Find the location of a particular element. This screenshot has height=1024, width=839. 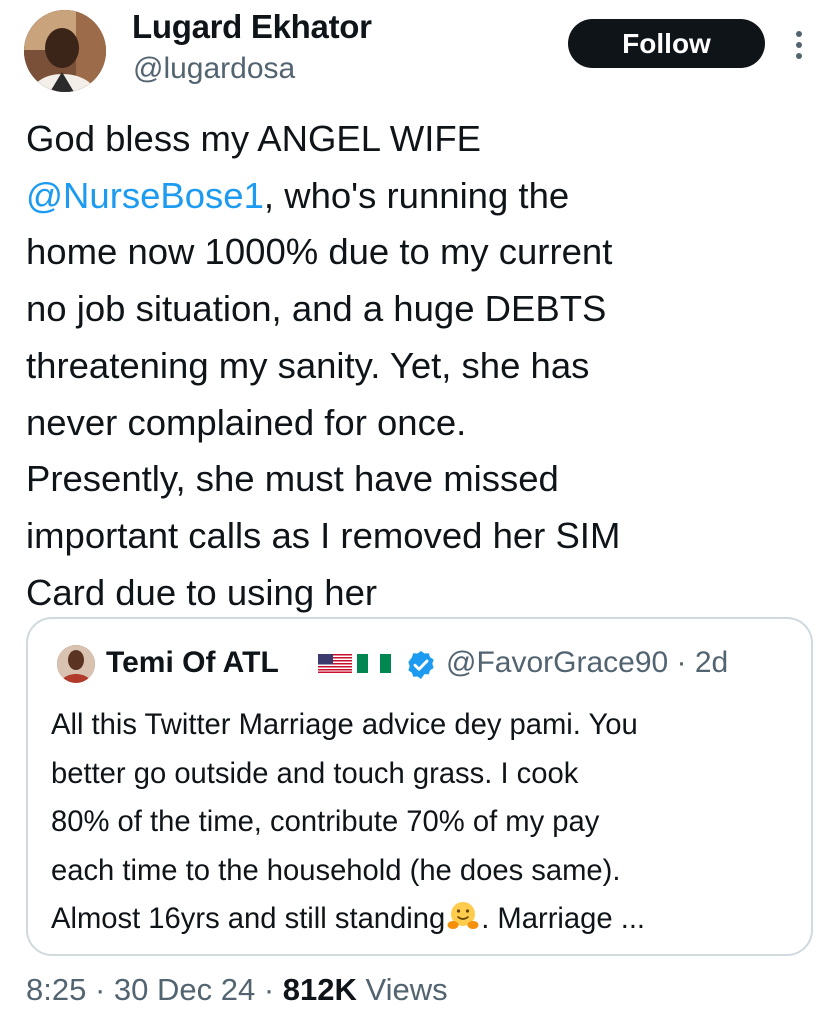

tweet-meta: 8:25 · 30 Dec 24 · 812K Views is located at coordinates (237, 990).